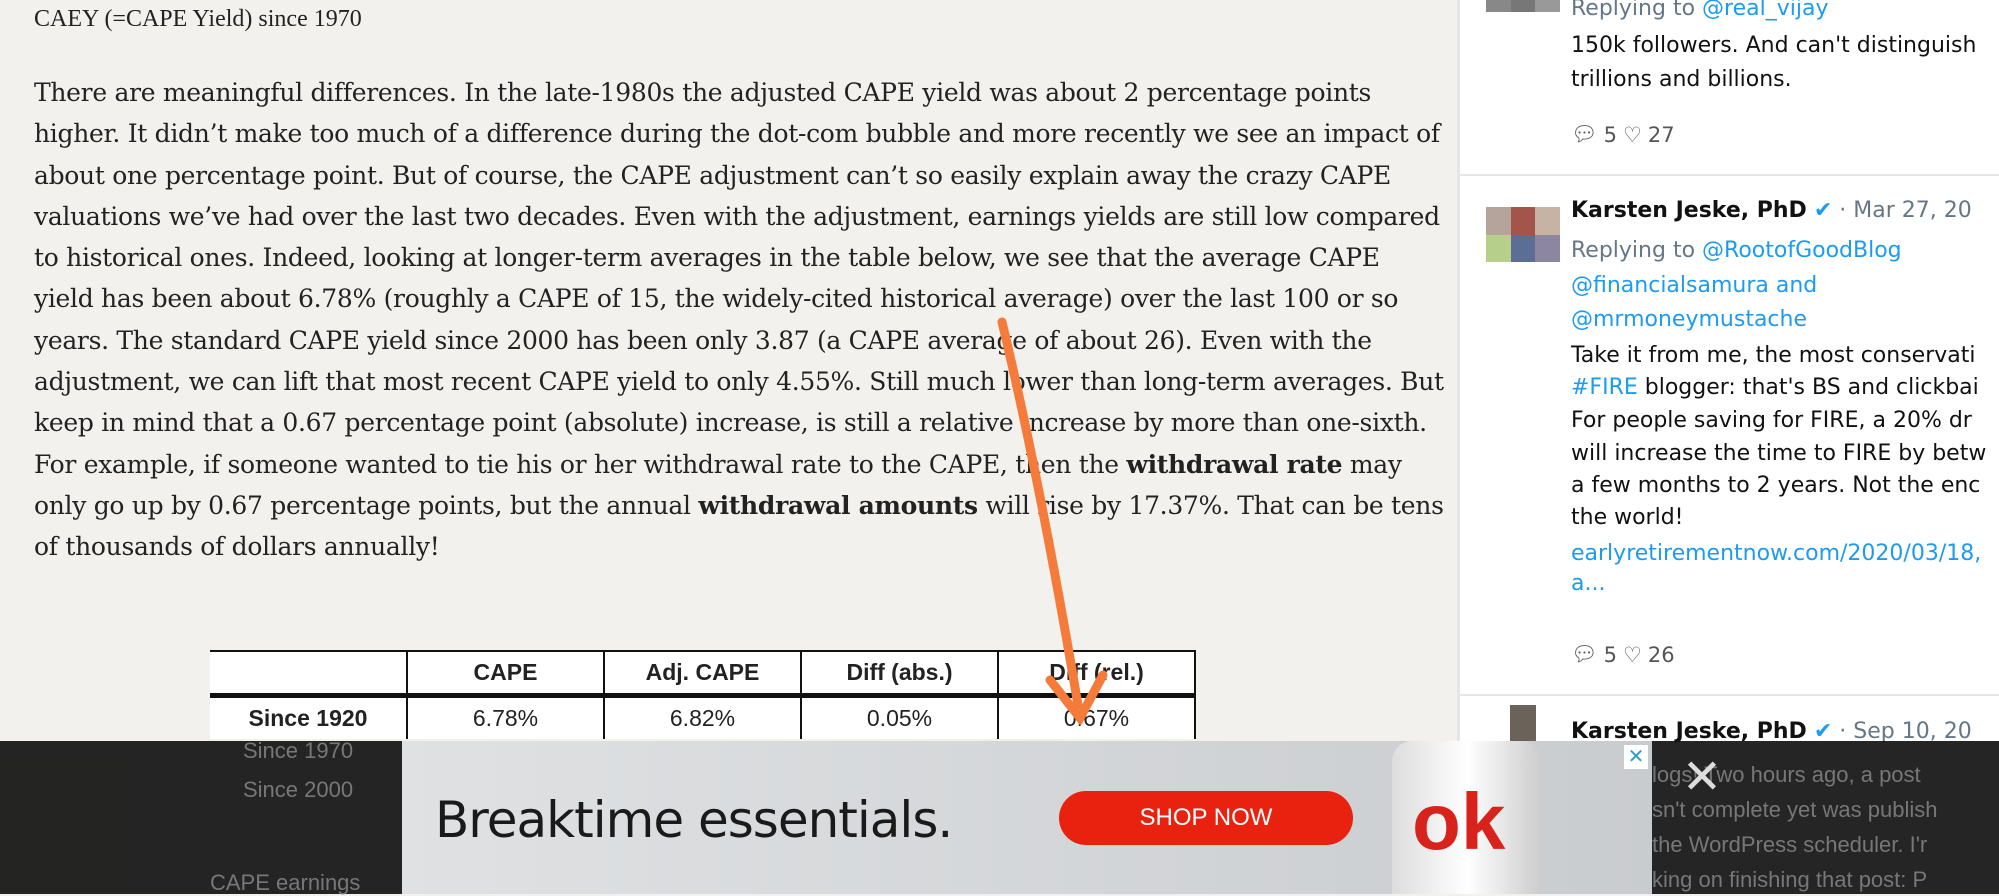  Describe the element at coordinates (1702, 777) in the screenshot. I see `overlay-close-button: ✕` at that location.